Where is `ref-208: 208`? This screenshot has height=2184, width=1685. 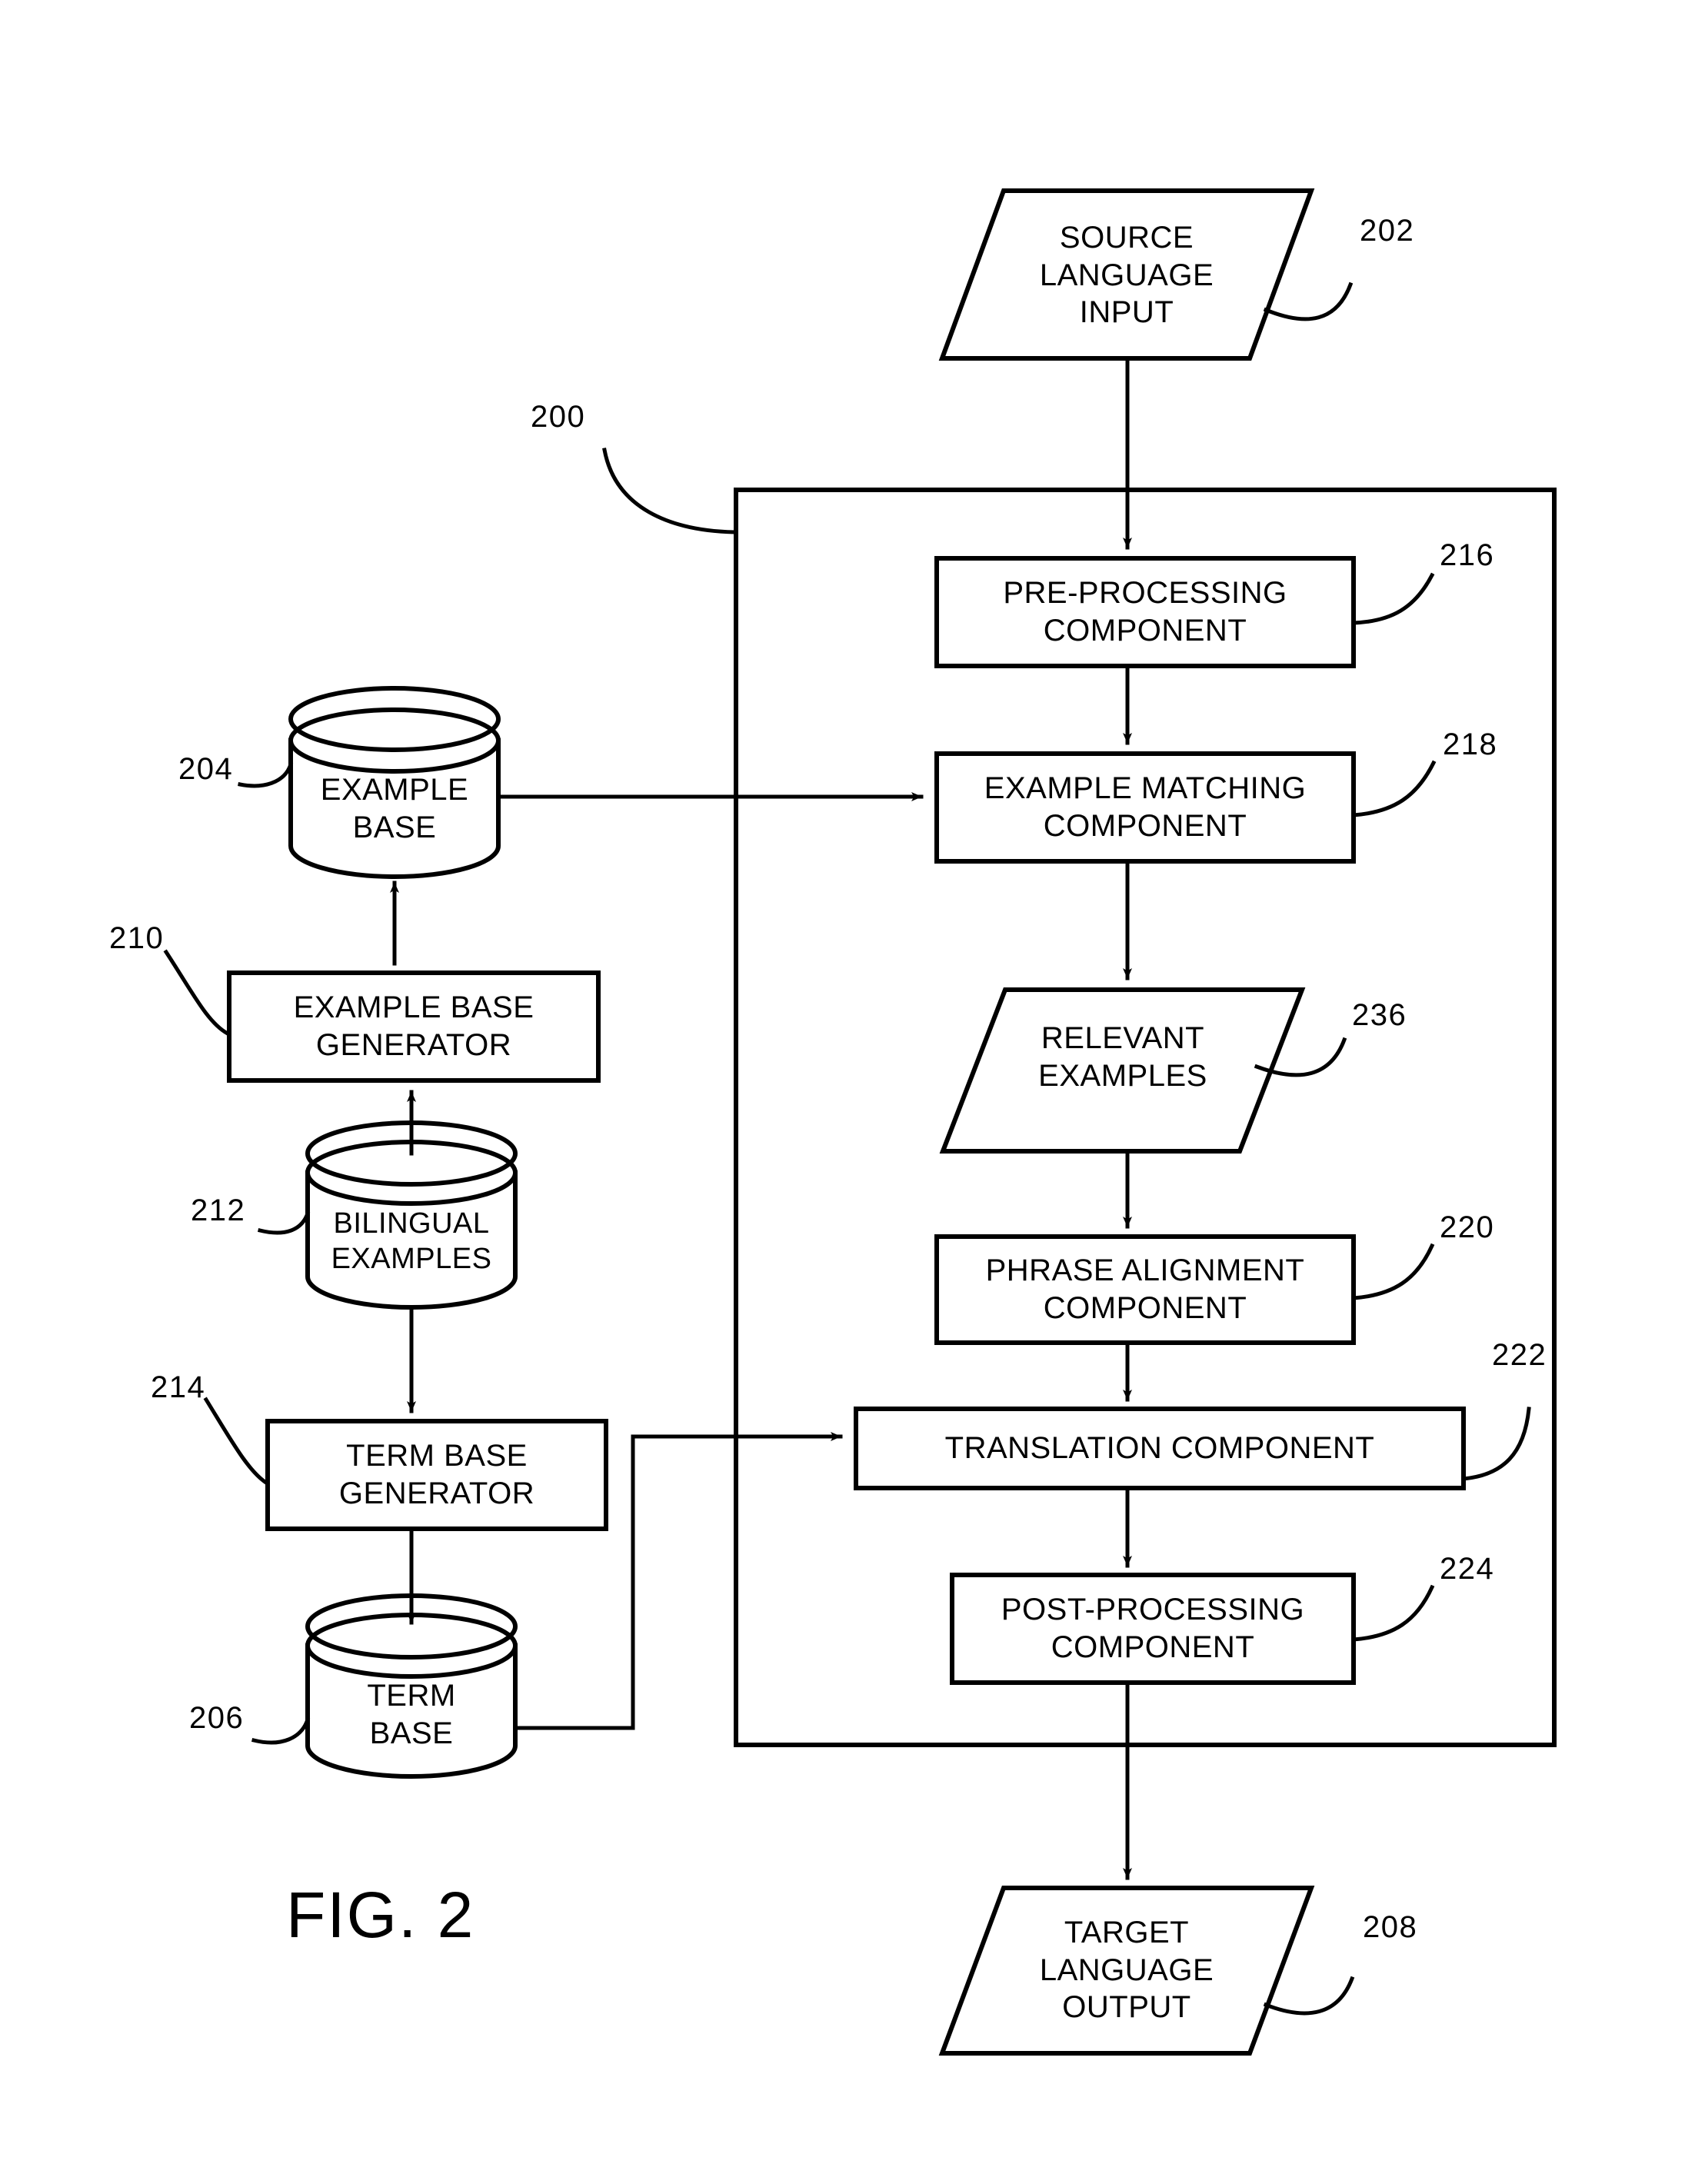
ref-208: 208 is located at coordinates (1390, 1927).